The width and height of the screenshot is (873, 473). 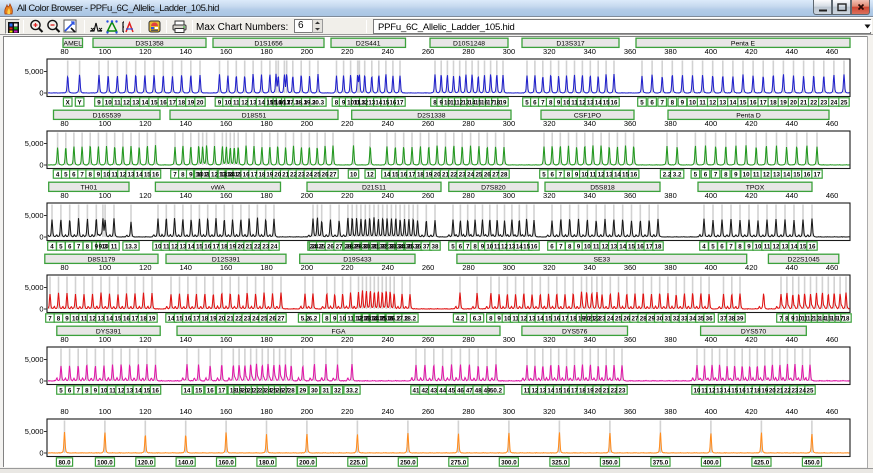 I want to click on svg-text: 5, so click(x=61, y=246).